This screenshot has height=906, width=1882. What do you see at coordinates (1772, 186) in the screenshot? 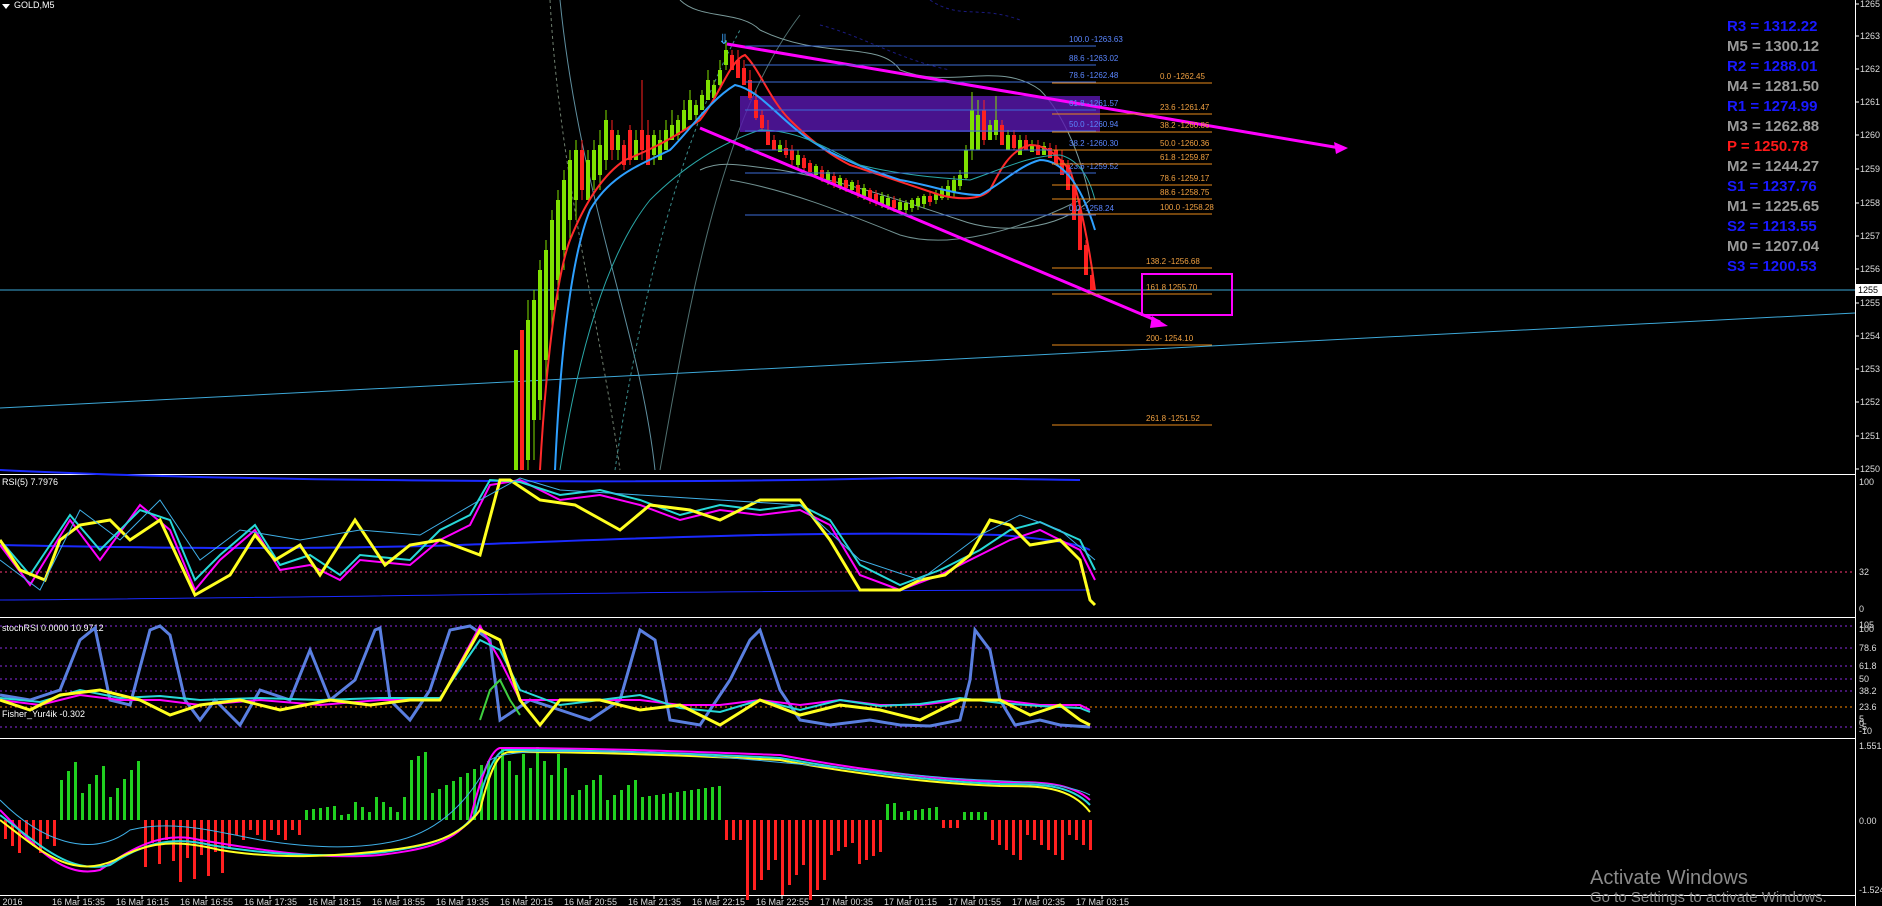
I see `pivot-label: S1 = 1237.76` at bounding box center [1772, 186].